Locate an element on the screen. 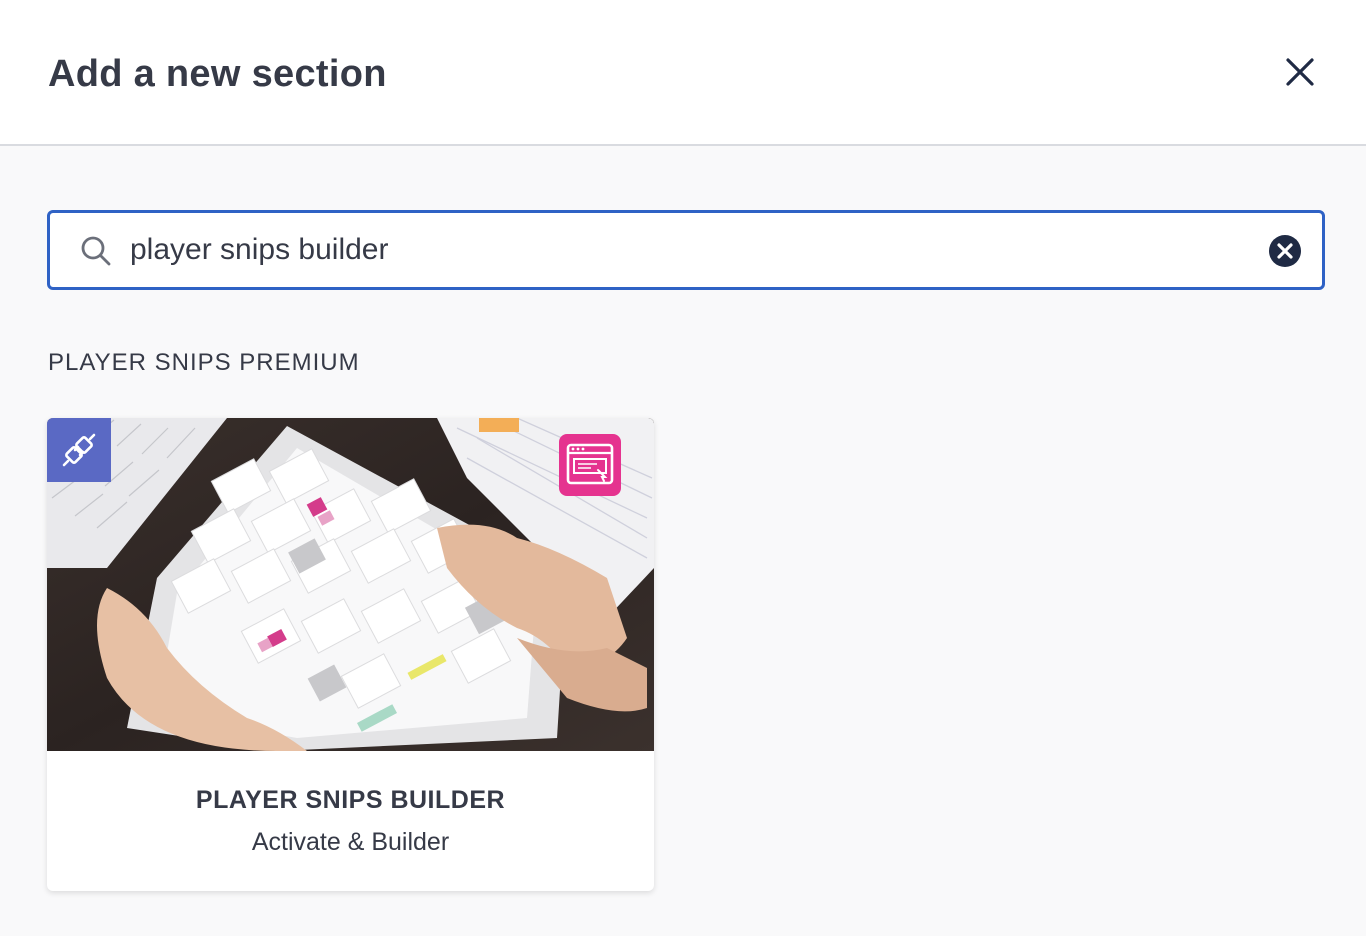 The image size is (1366, 936). plug-icon is located at coordinates (79, 450).